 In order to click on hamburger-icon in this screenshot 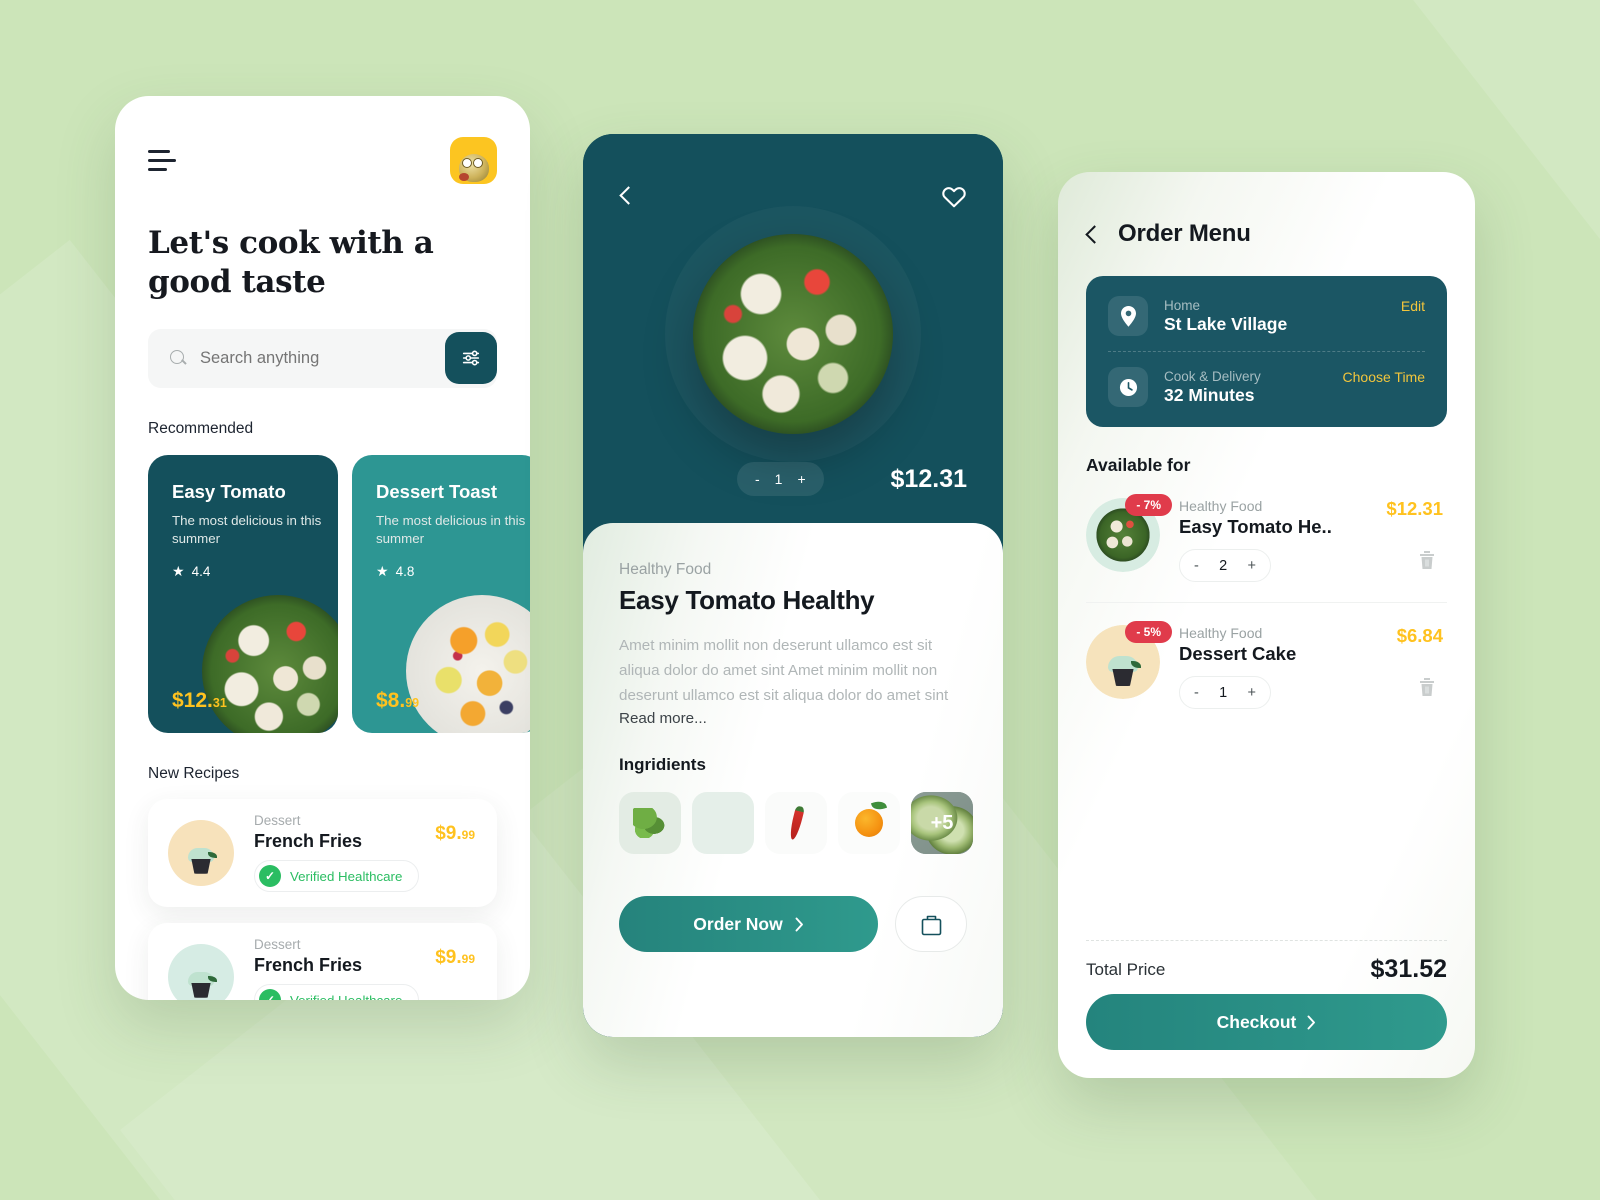, I will do `click(162, 160)`.